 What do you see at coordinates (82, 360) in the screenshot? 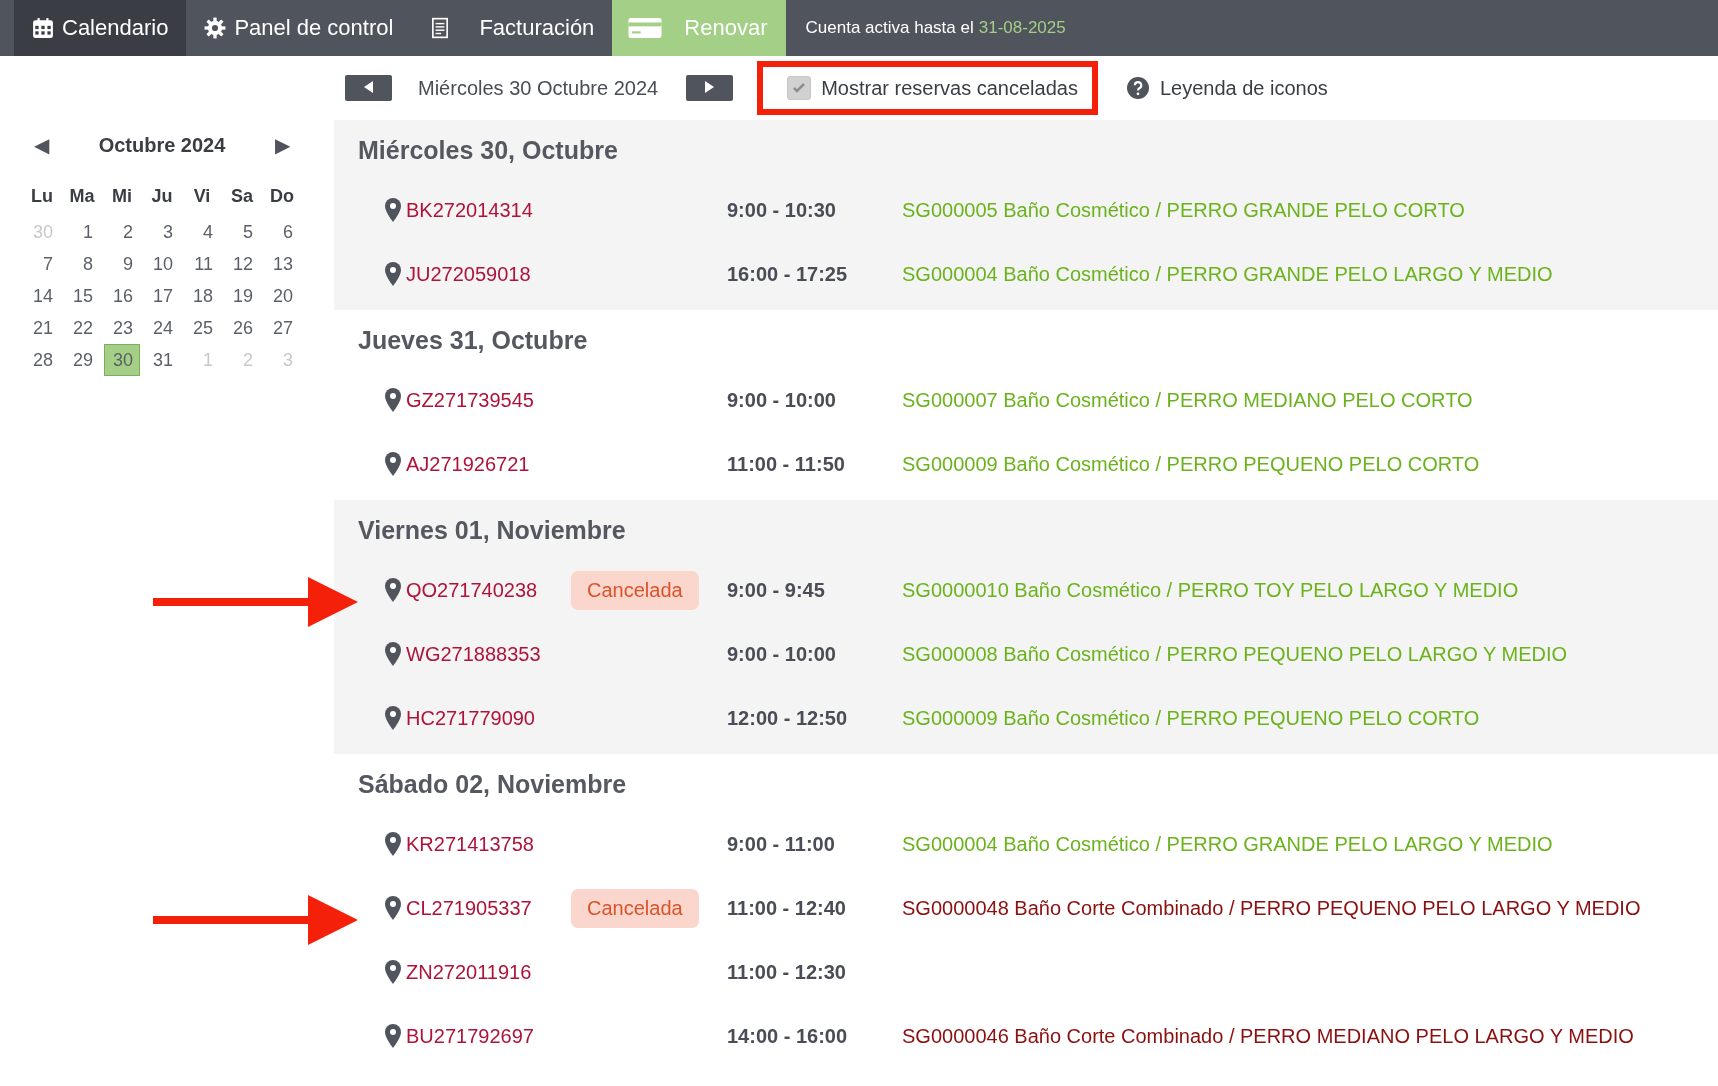
I see `calendar-day: 29` at bounding box center [82, 360].